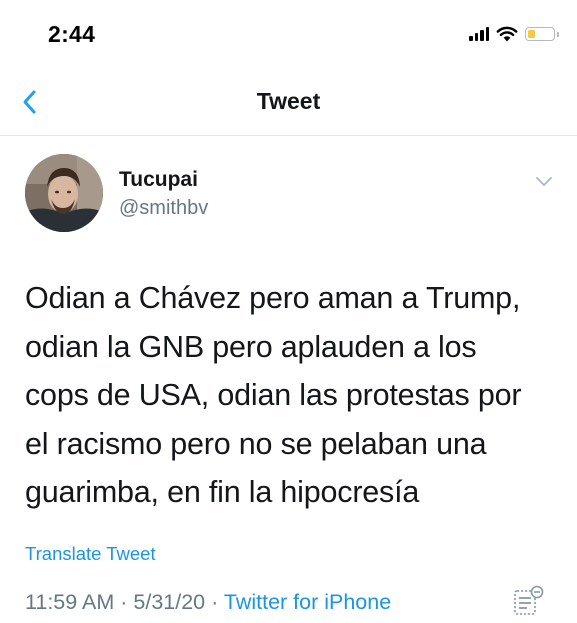  Describe the element at coordinates (542, 34) in the screenshot. I see `battery-icon` at that location.